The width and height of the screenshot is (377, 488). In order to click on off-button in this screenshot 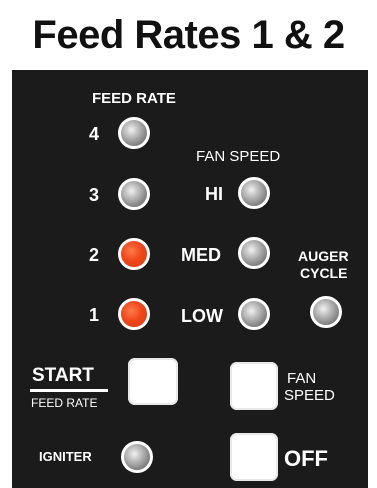, I will do `click(254, 457)`.